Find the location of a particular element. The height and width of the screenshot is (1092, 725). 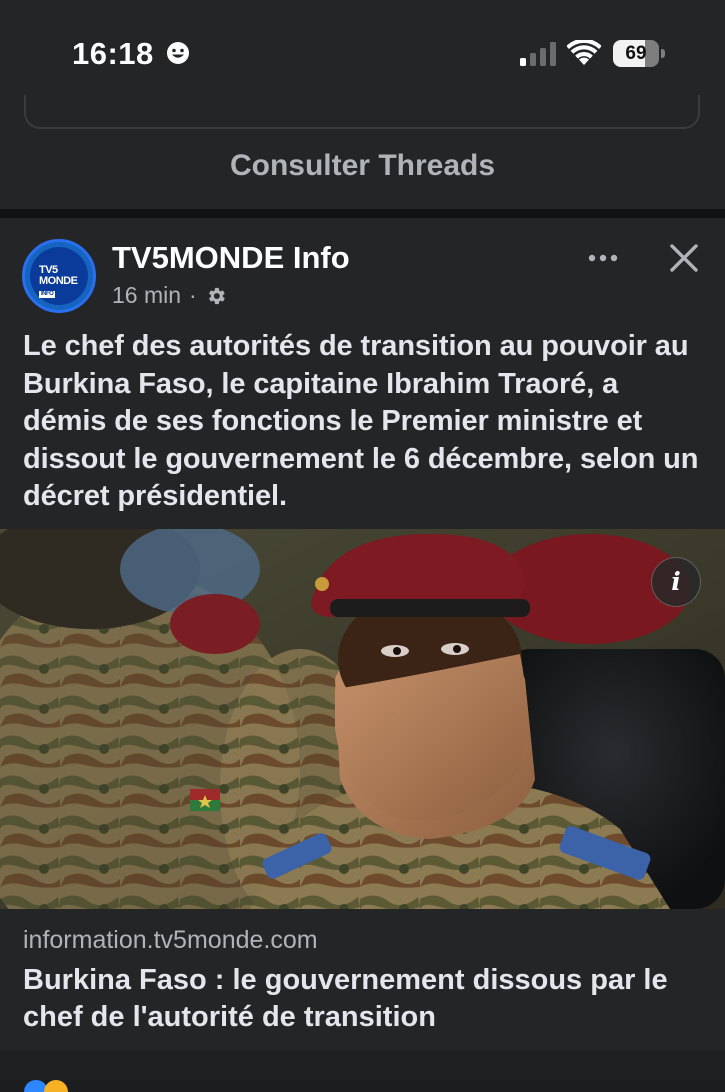

battery-icon: 69 is located at coordinates (640, 53).